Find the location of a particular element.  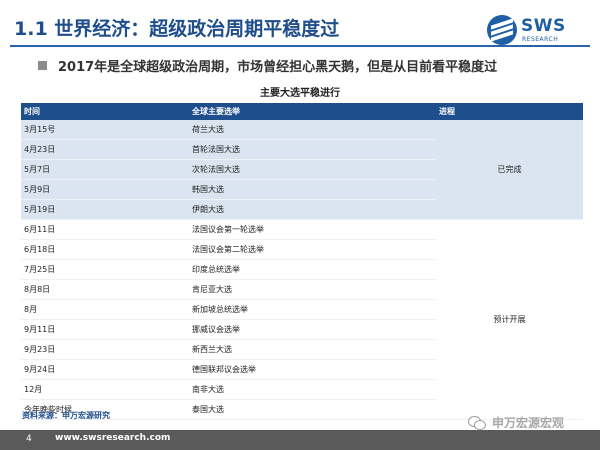

sws-logo-mark-icon is located at coordinates (502, 30).